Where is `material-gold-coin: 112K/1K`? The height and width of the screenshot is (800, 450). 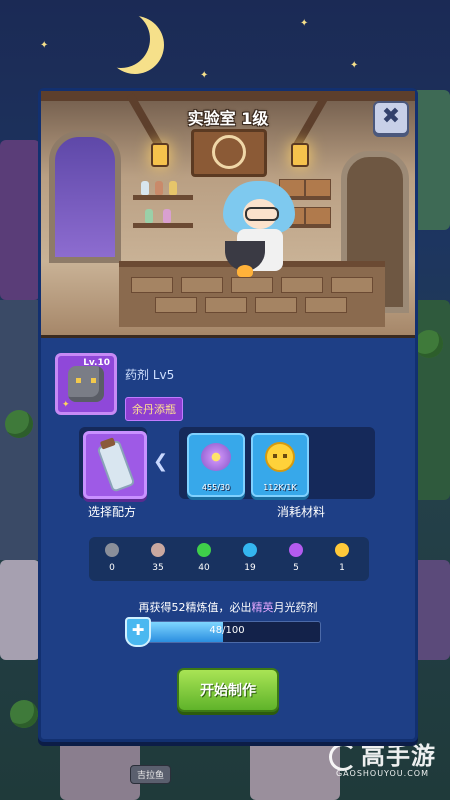 material-gold-coin: 112K/1K is located at coordinates (280, 465).